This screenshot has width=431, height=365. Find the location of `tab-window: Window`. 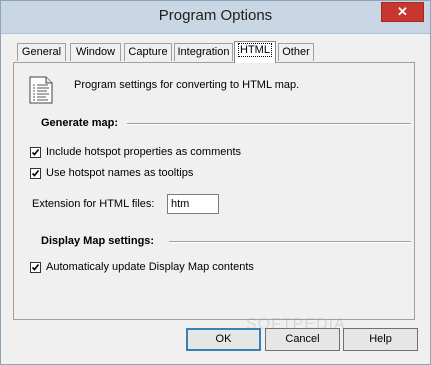

tab-window: Window is located at coordinates (95, 52).